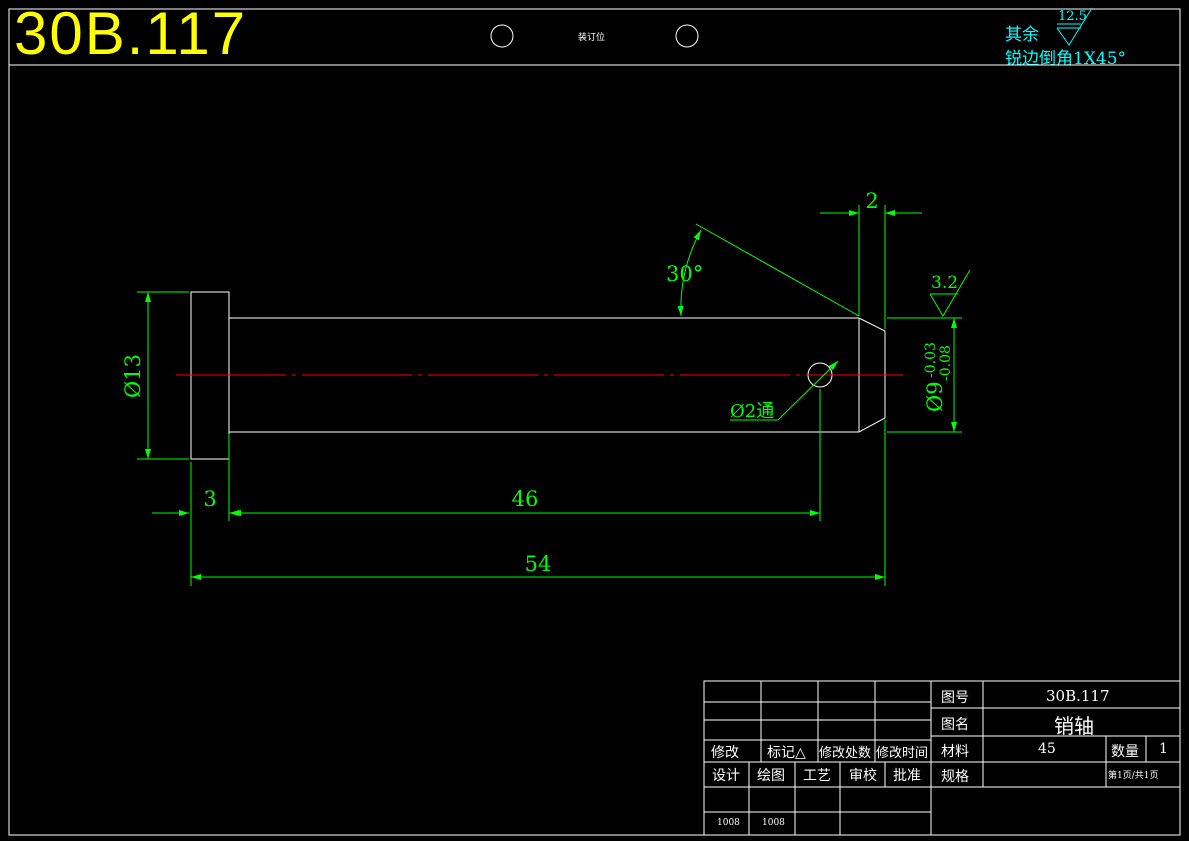  What do you see at coordinates (845, 753) in the screenshot?
I see `rev-header-count: 修改处数` at bounding box center [845, 753].